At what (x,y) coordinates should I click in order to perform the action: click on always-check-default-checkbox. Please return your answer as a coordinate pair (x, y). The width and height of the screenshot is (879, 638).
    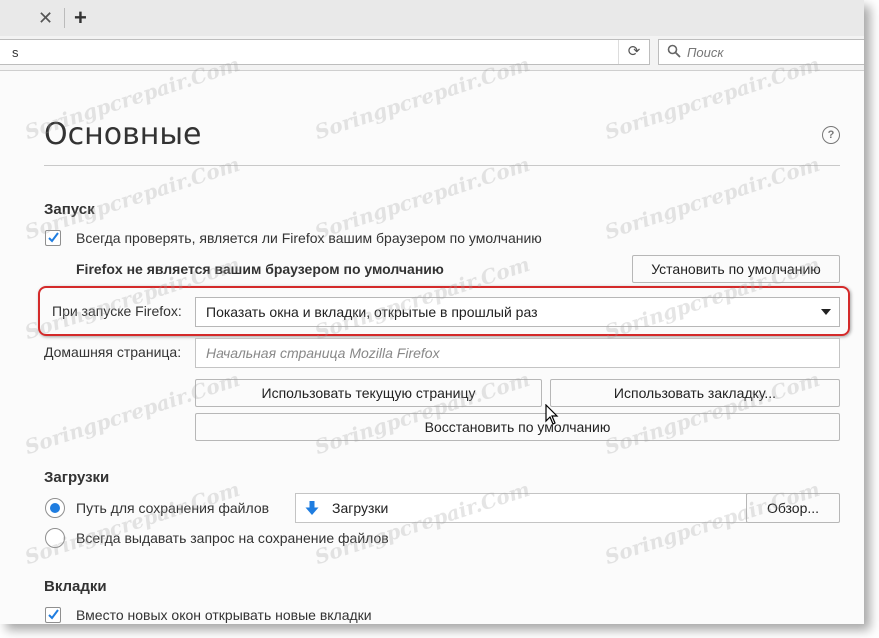
    Looking at the image, I should click on (53, 238).